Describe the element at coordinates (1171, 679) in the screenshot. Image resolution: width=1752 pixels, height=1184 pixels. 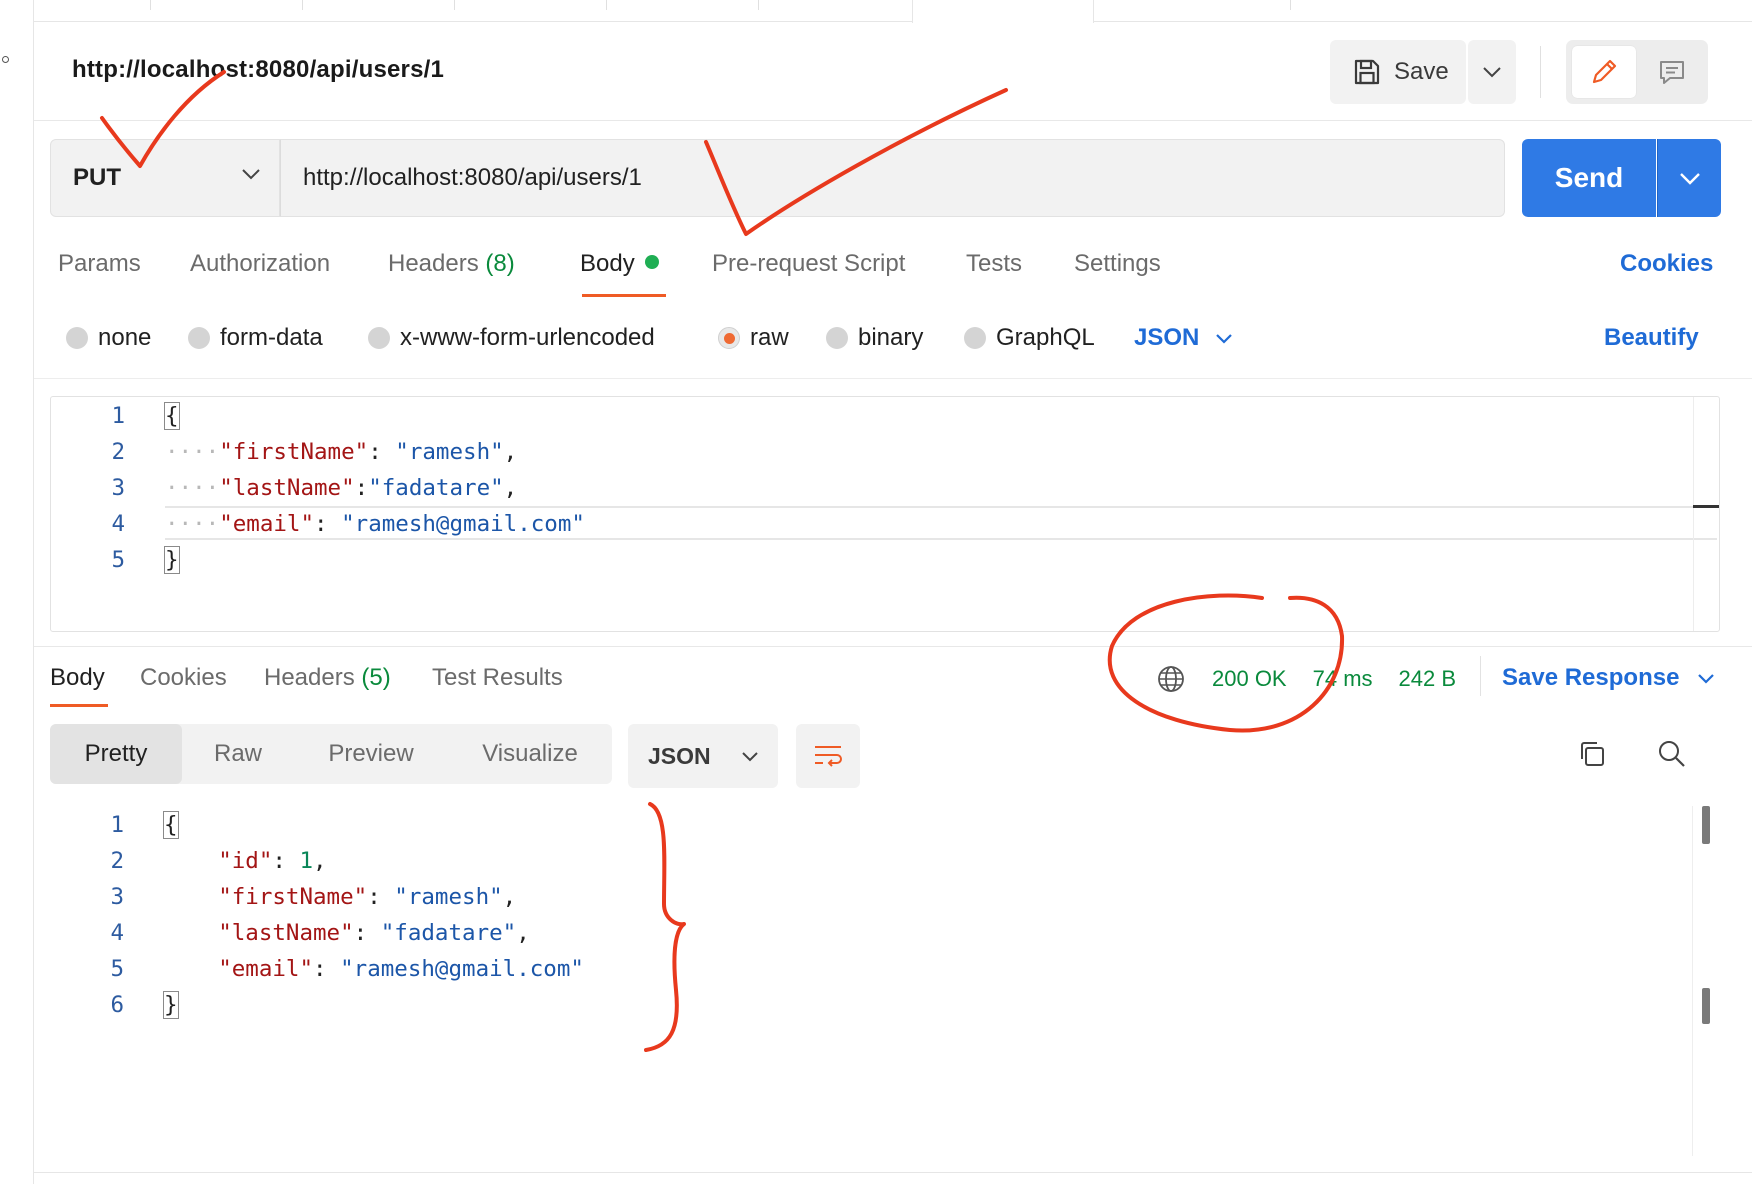
I see `globe-icon` at that location.